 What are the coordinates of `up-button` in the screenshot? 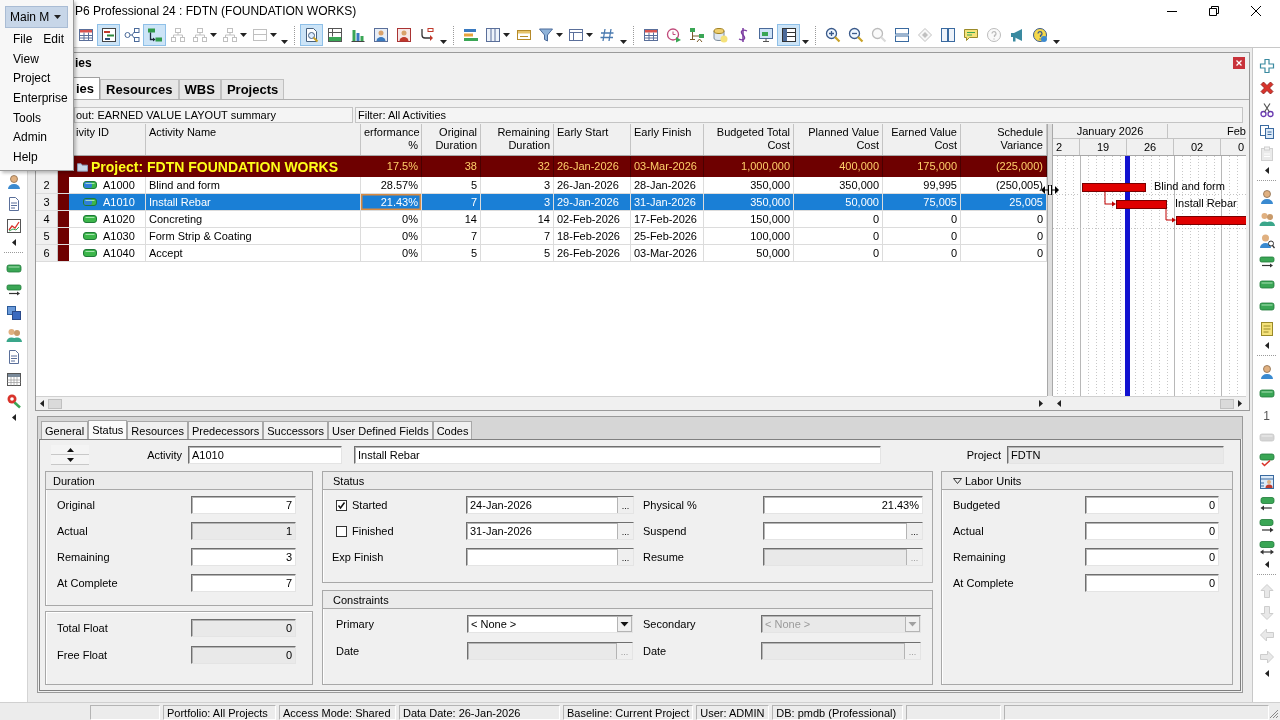 It's located at (70, 450).